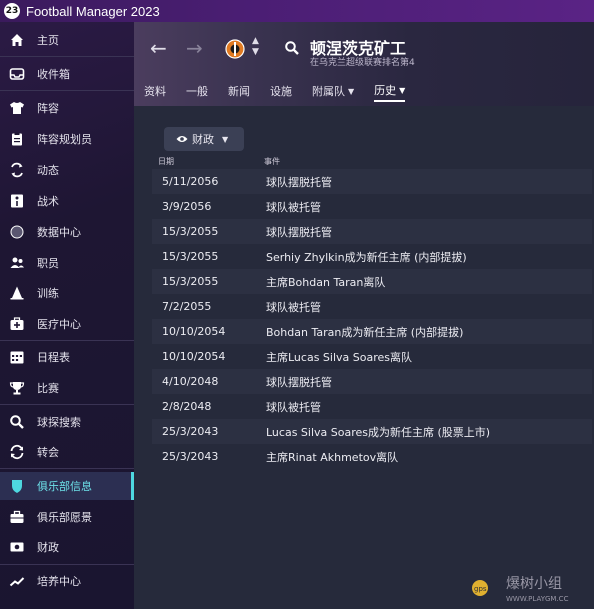 Image resolution: width=594 pixels, height=609 pixels. I want to click on row-event: 主席Rinat Akhmetov离队, so click(332, 457).